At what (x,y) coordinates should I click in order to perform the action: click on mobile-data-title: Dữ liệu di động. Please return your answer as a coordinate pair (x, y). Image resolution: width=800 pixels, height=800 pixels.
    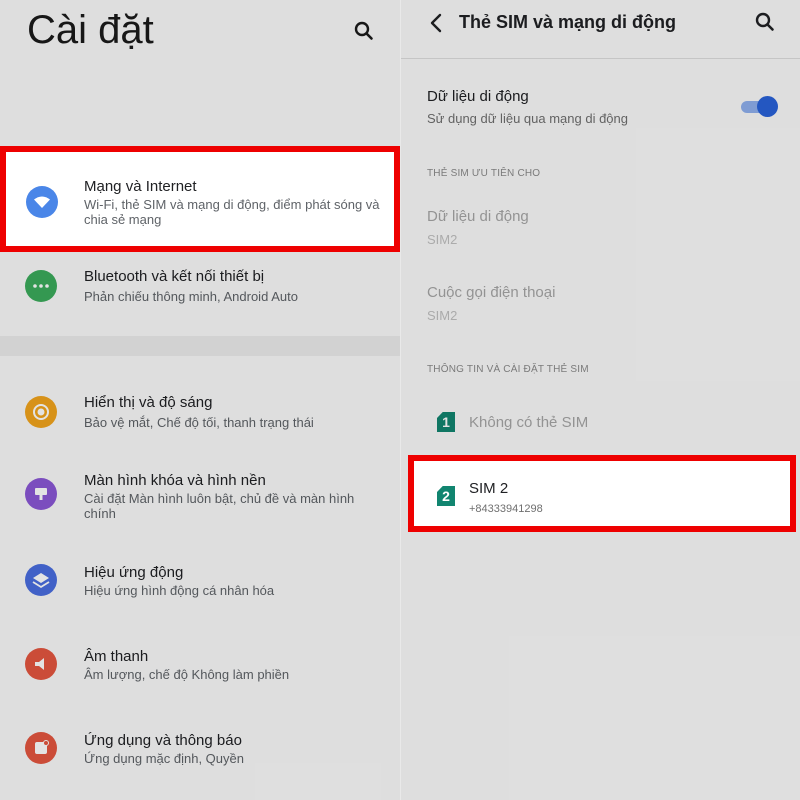
    Looking at the image, I should click on (478, 96).